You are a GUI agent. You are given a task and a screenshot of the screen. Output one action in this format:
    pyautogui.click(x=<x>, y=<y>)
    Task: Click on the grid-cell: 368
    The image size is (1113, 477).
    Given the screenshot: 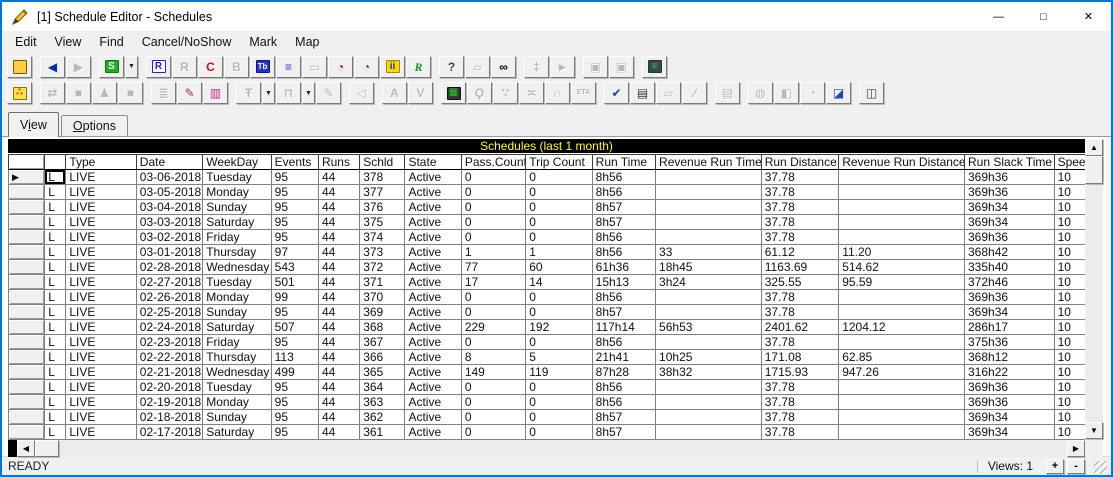 What is the action you would take?
    pyautogui.click(x=382, y=327)
    